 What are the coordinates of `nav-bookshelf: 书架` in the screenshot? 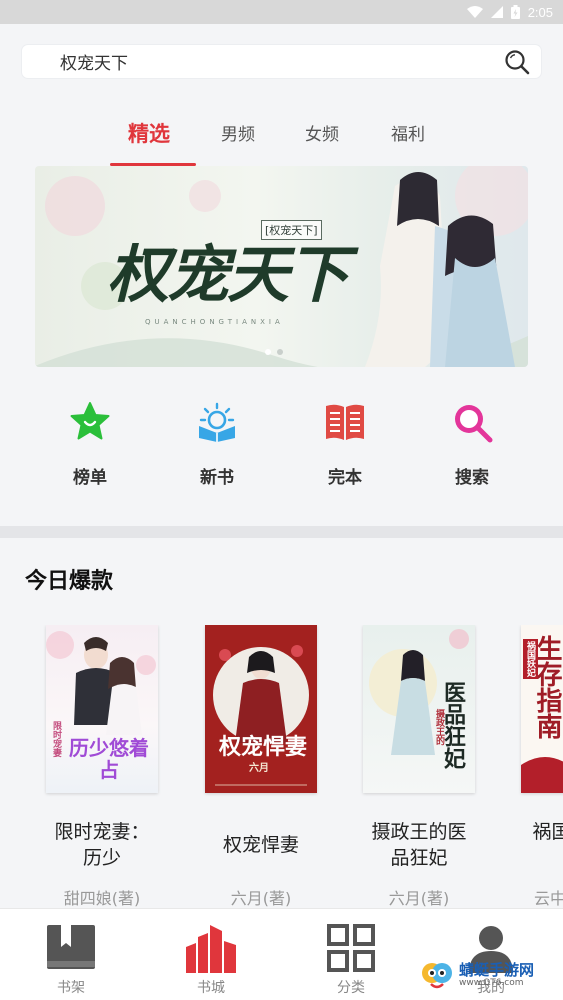 It's located at (71, 958).